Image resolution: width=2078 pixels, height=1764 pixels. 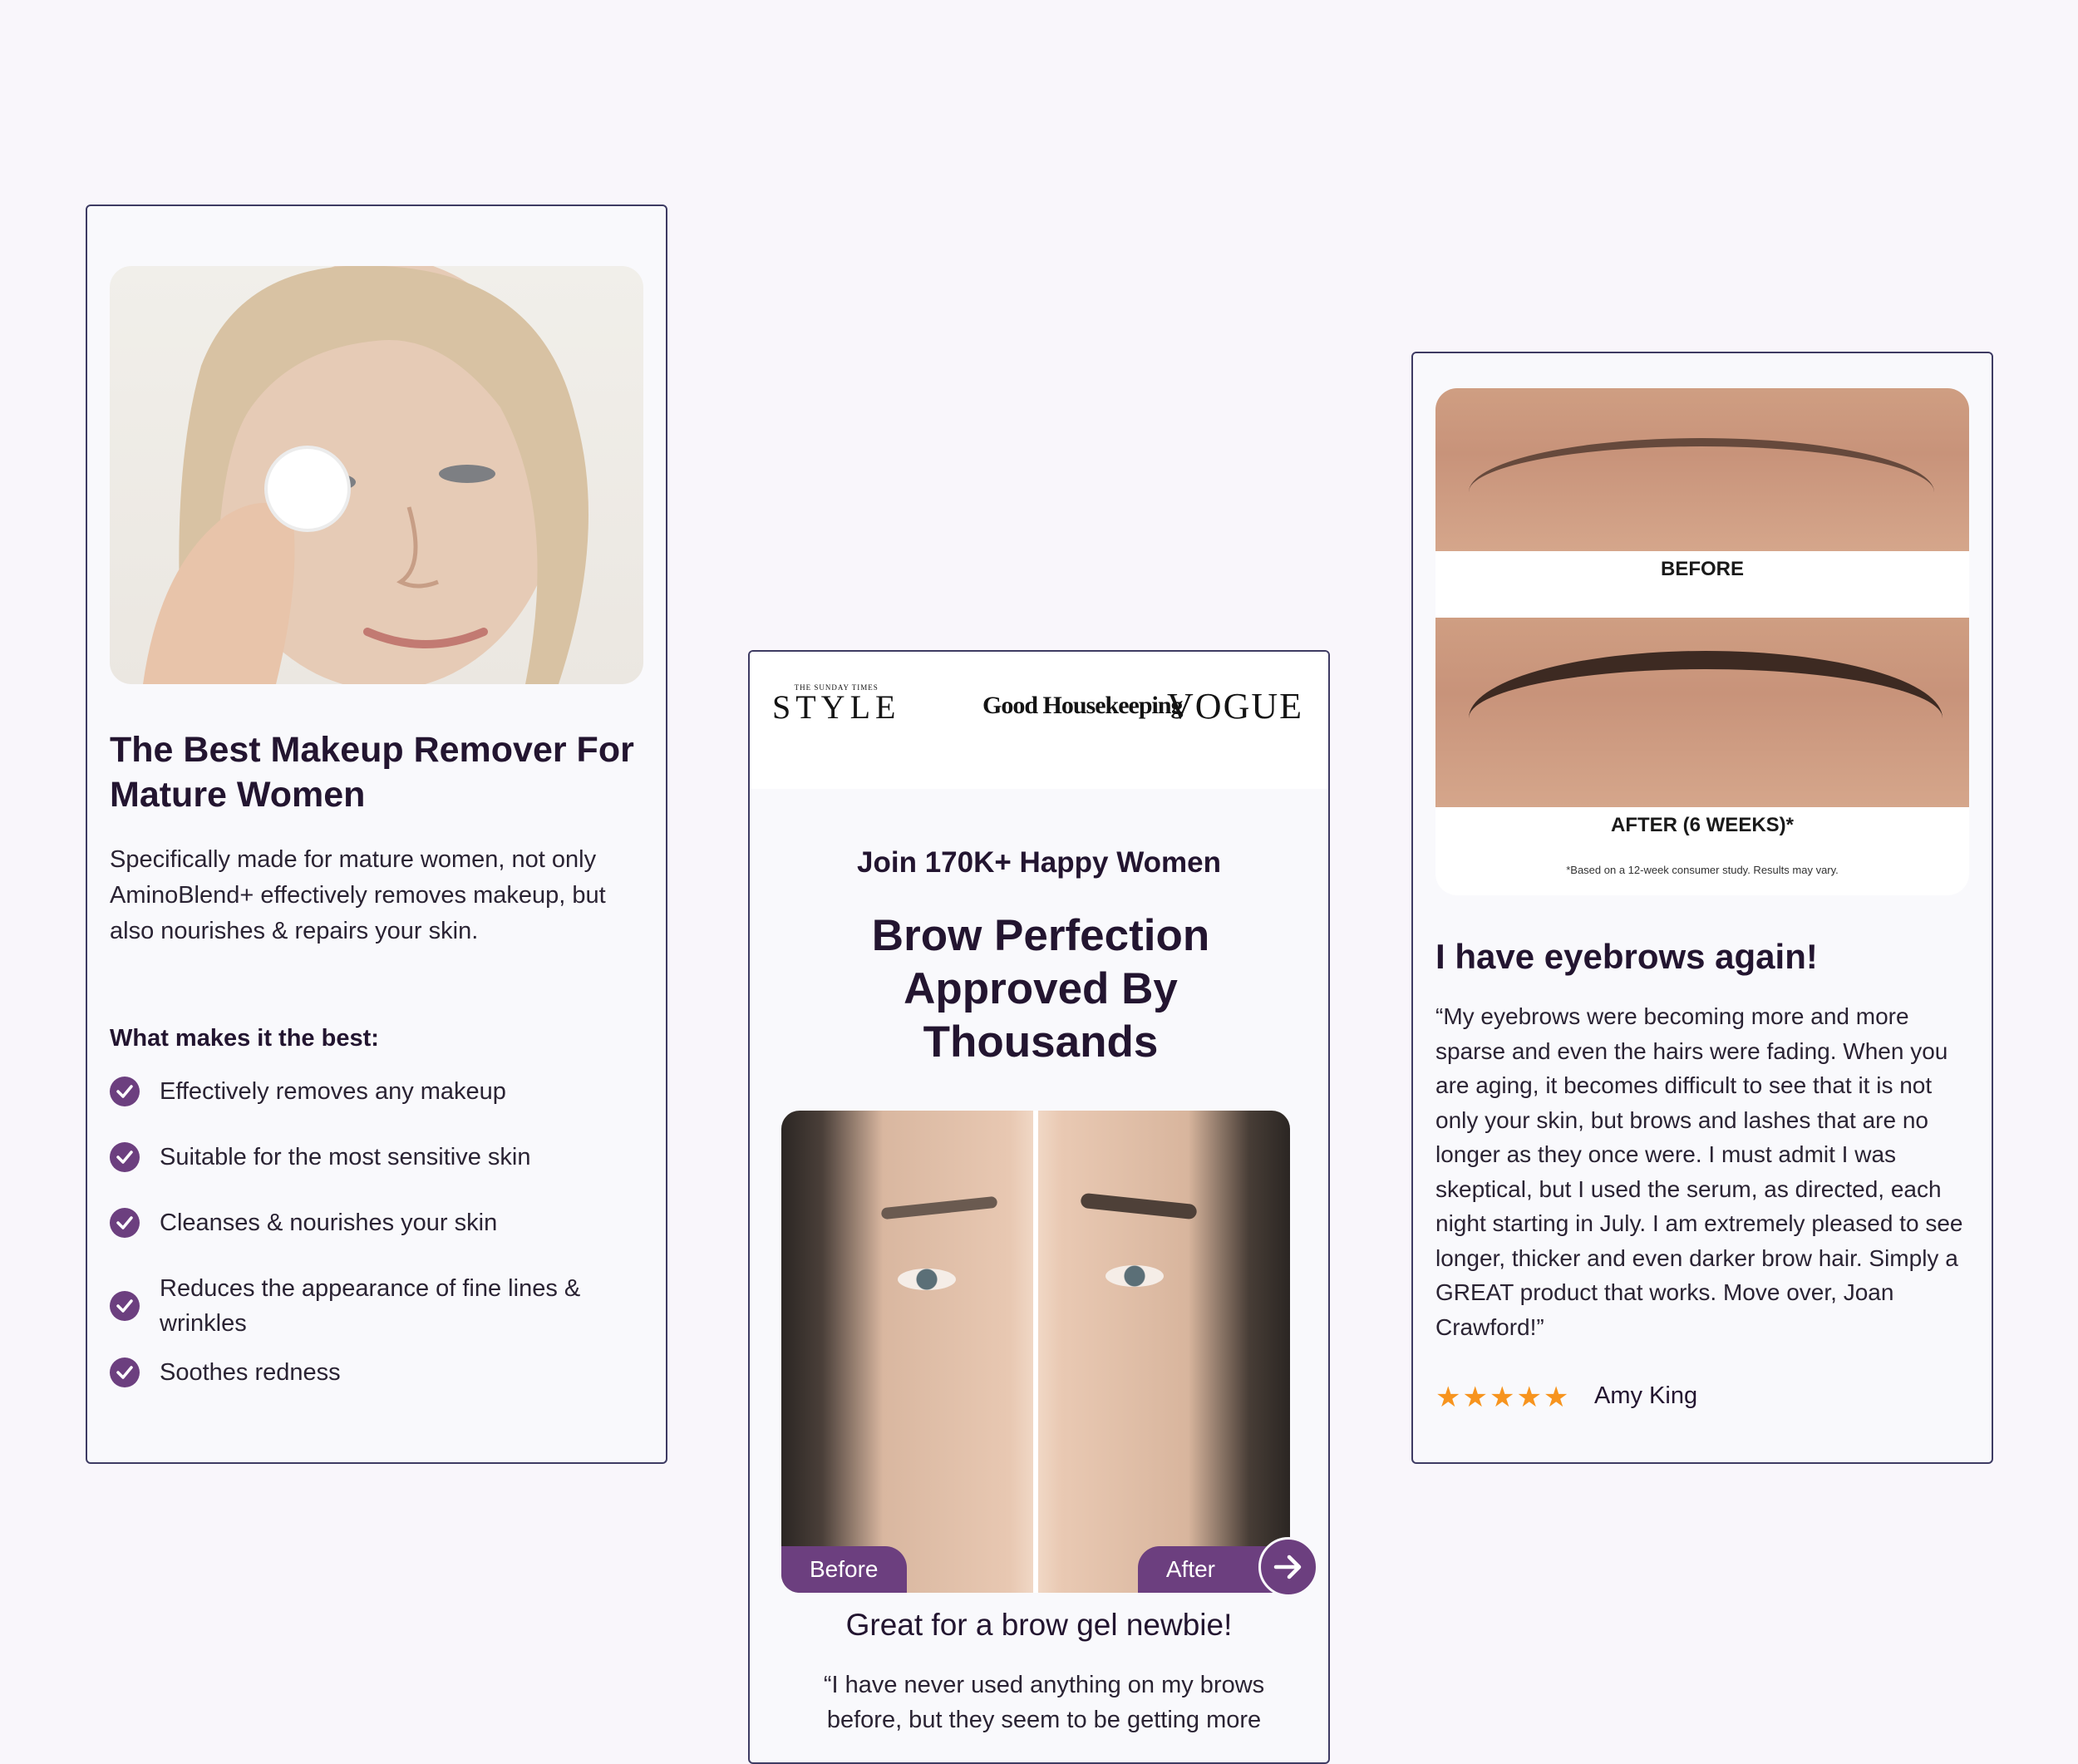 I want to click on feature-item: Suitable for the most sensitive skin, so click(x=376, y=1157).